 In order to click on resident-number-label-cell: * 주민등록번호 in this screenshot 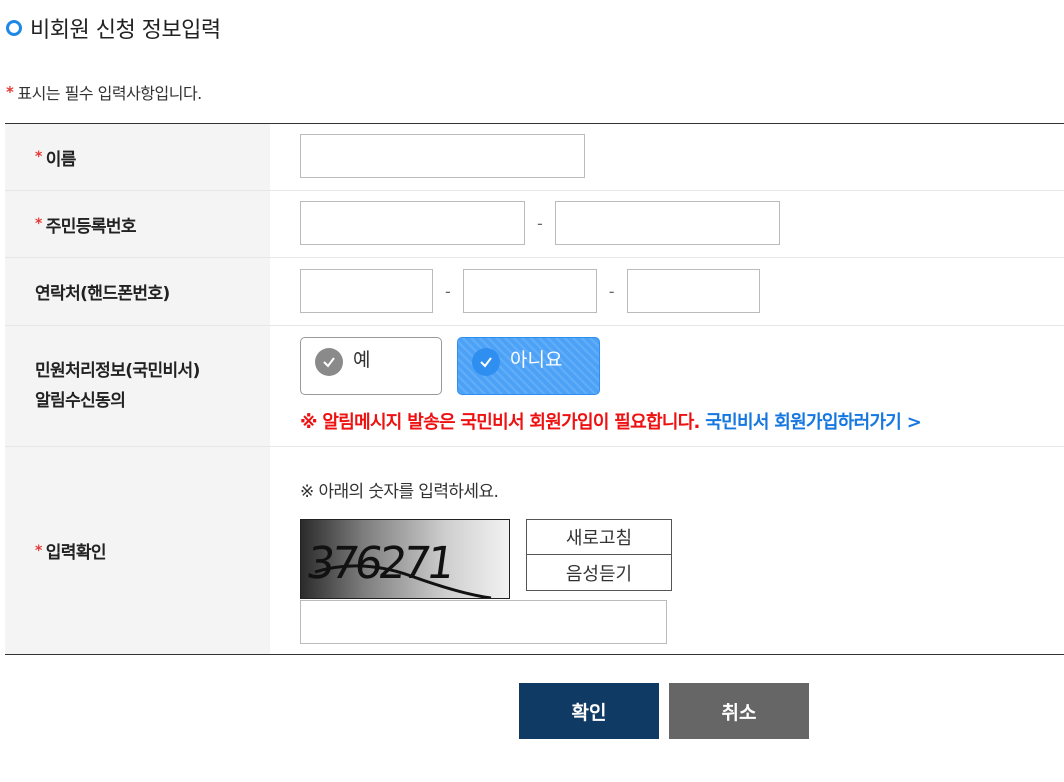, I will do `click(137, 224)`.